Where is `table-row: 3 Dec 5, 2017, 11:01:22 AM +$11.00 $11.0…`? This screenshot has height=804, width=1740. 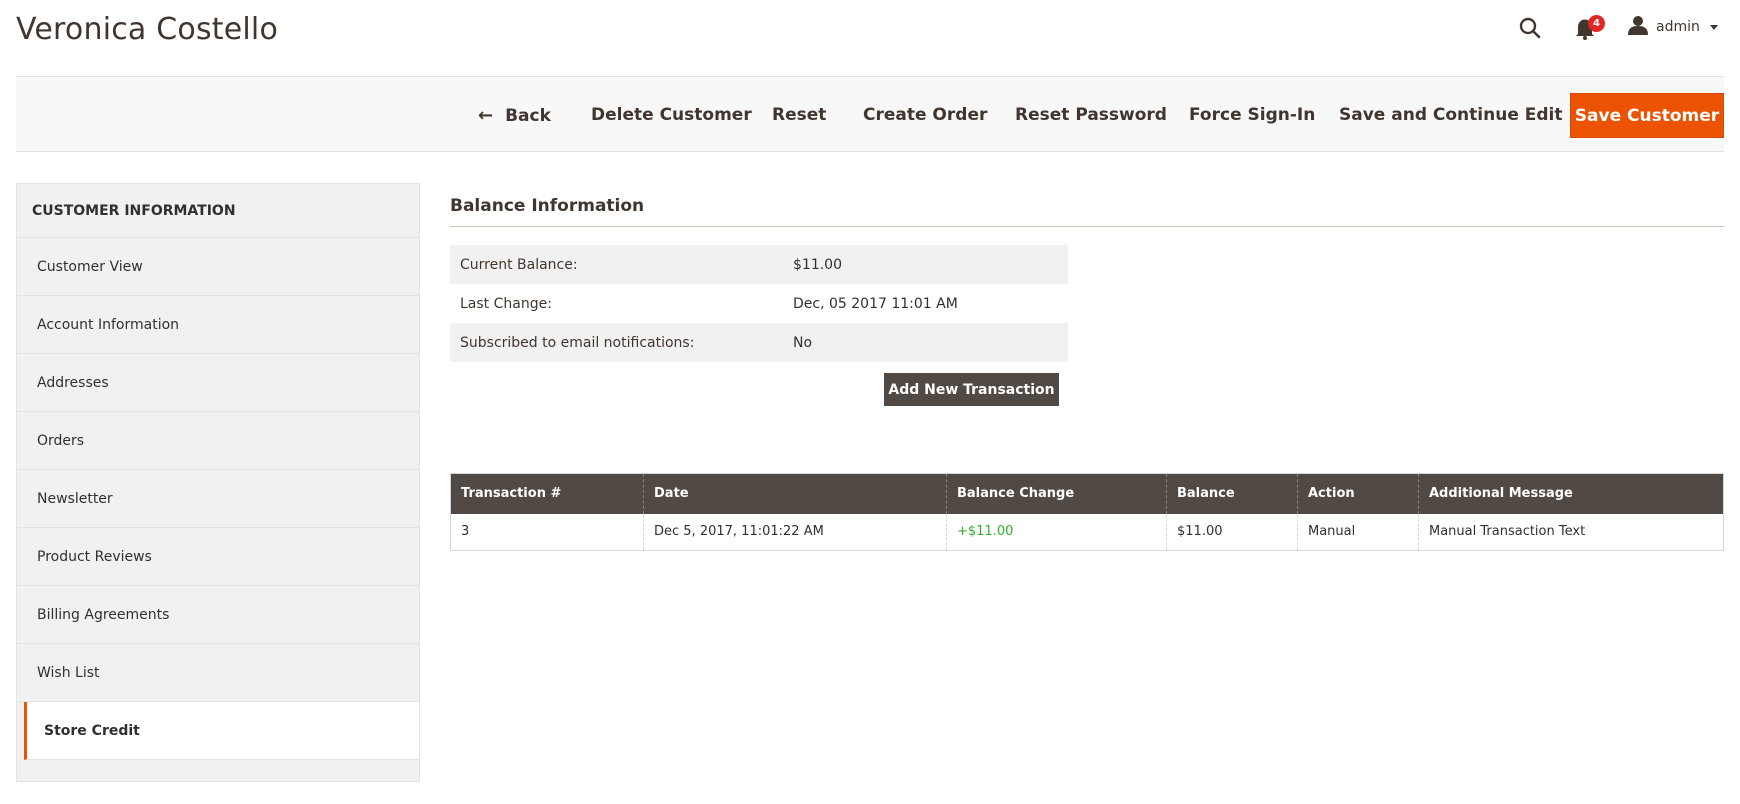
table-row: 3 Dec 5, 2017, 11:01:22 AM +$11.00 $11.0… is located at coordinates (1087, 532).